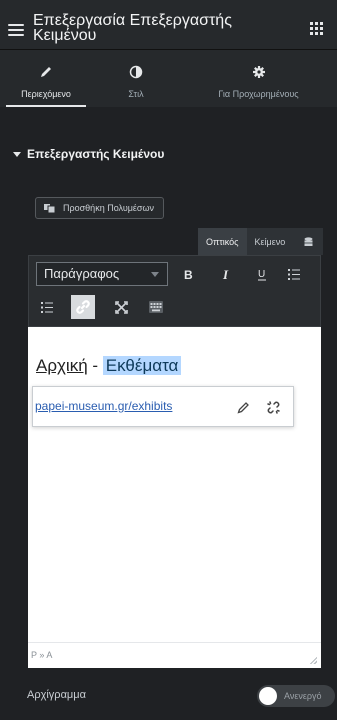  Describe the element at coordinates (96, 154) in the screenshot. I see `section-title: Επεξεργαστής Κειμένου` at that location.